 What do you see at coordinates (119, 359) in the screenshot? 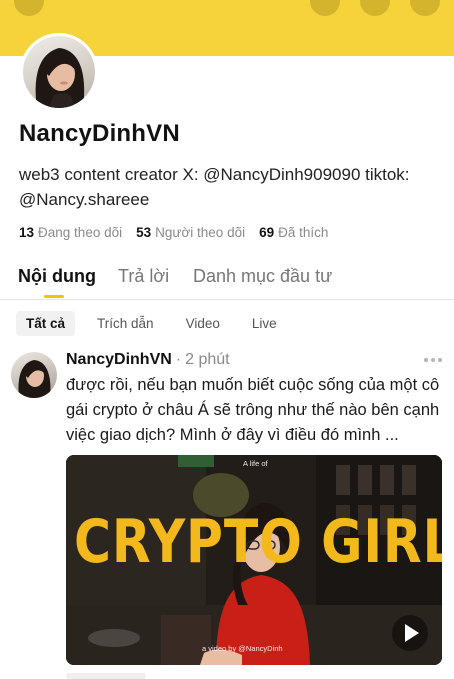
I see `post-author: NancyDinhVN` at bounding box center [119, 359].